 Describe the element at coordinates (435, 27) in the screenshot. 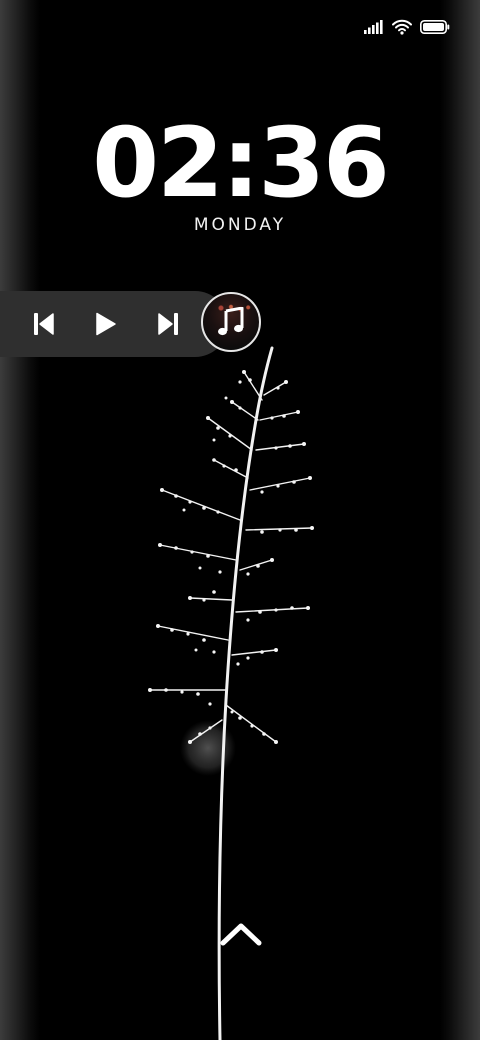

I see `battery-icon` at that location.